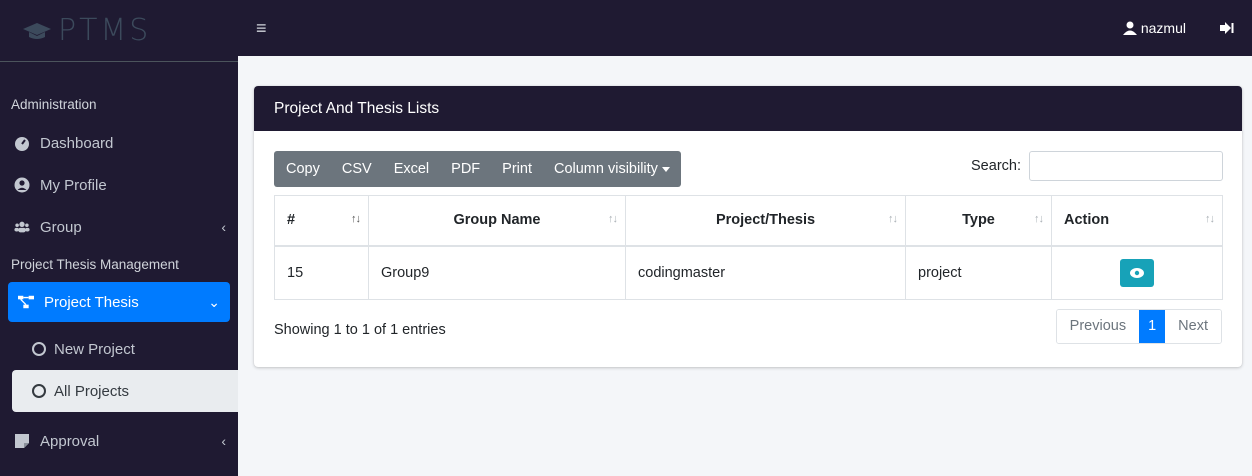  I want to click on sign-out-icon, so click(1227, 28).